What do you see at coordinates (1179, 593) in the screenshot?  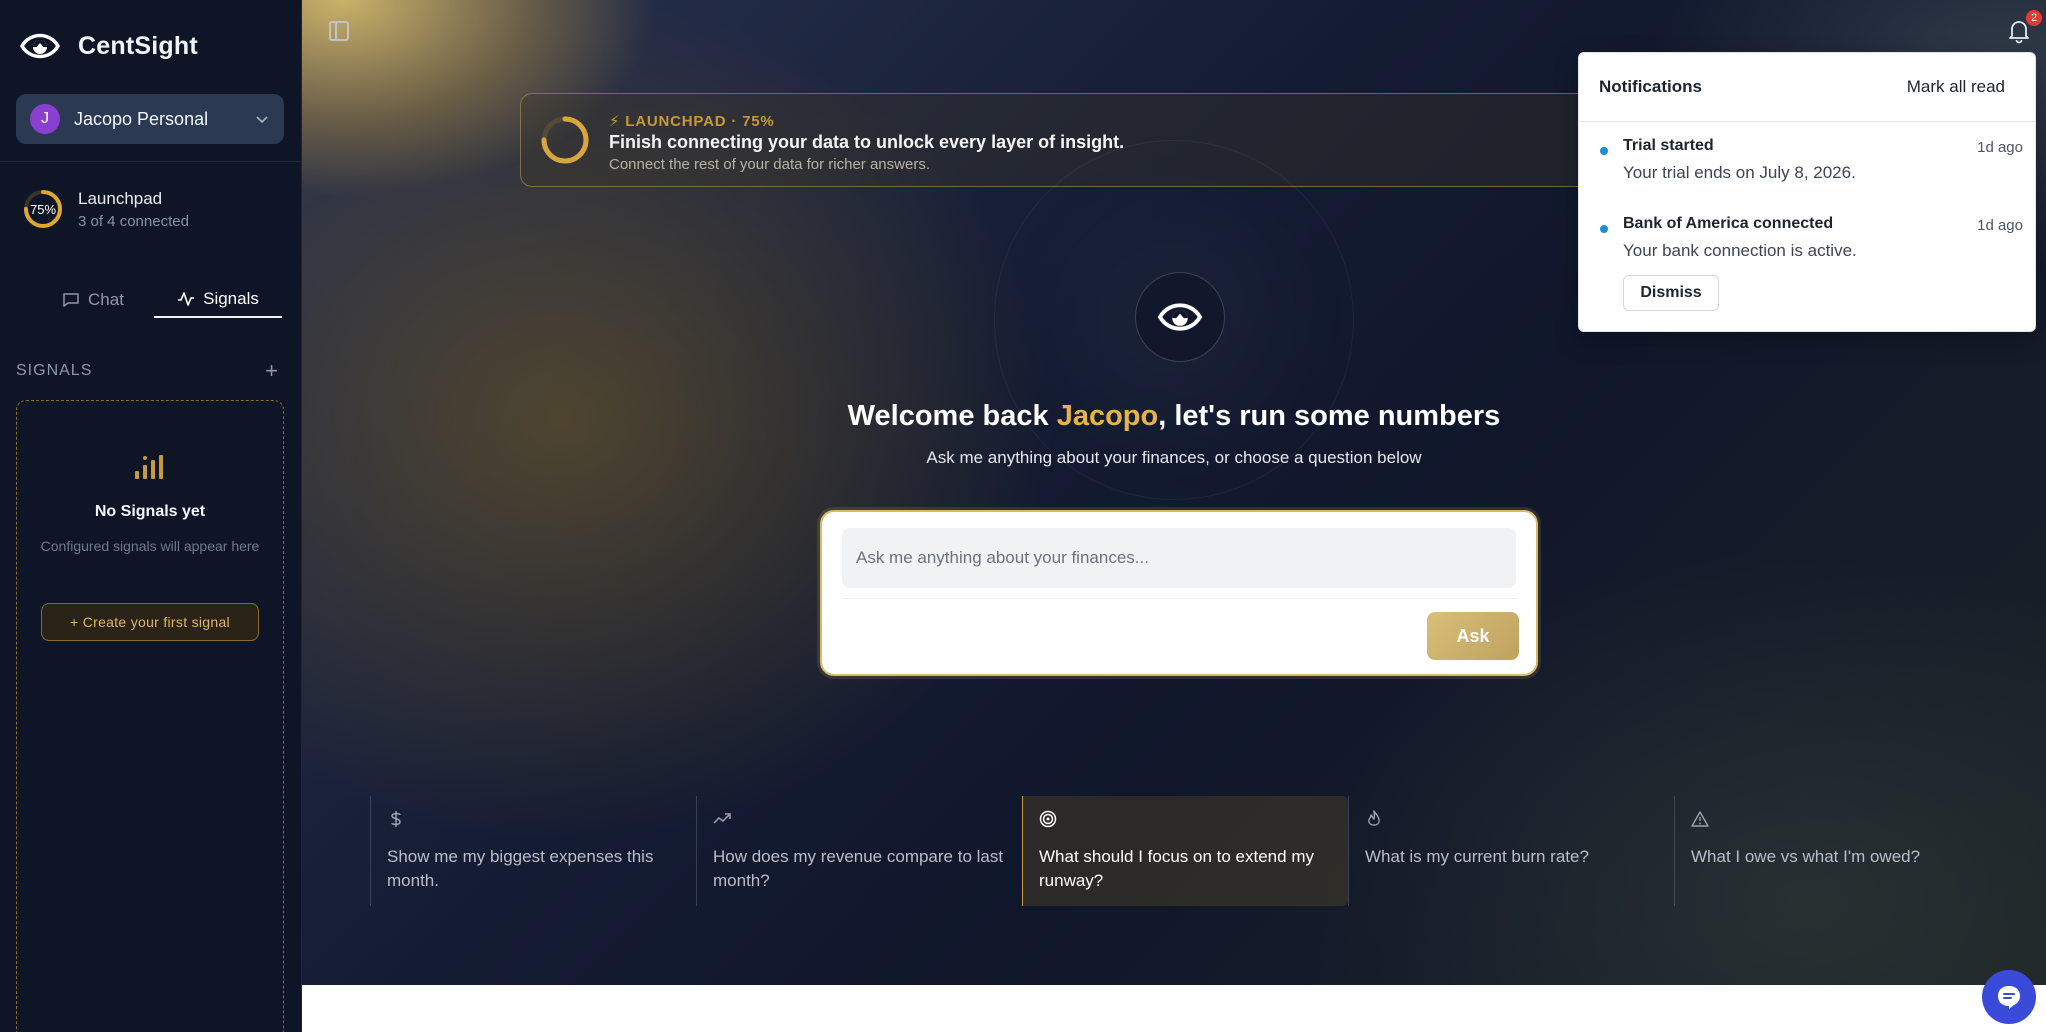 I see `ask-box: Ask` at bounding box center [1179, 593].